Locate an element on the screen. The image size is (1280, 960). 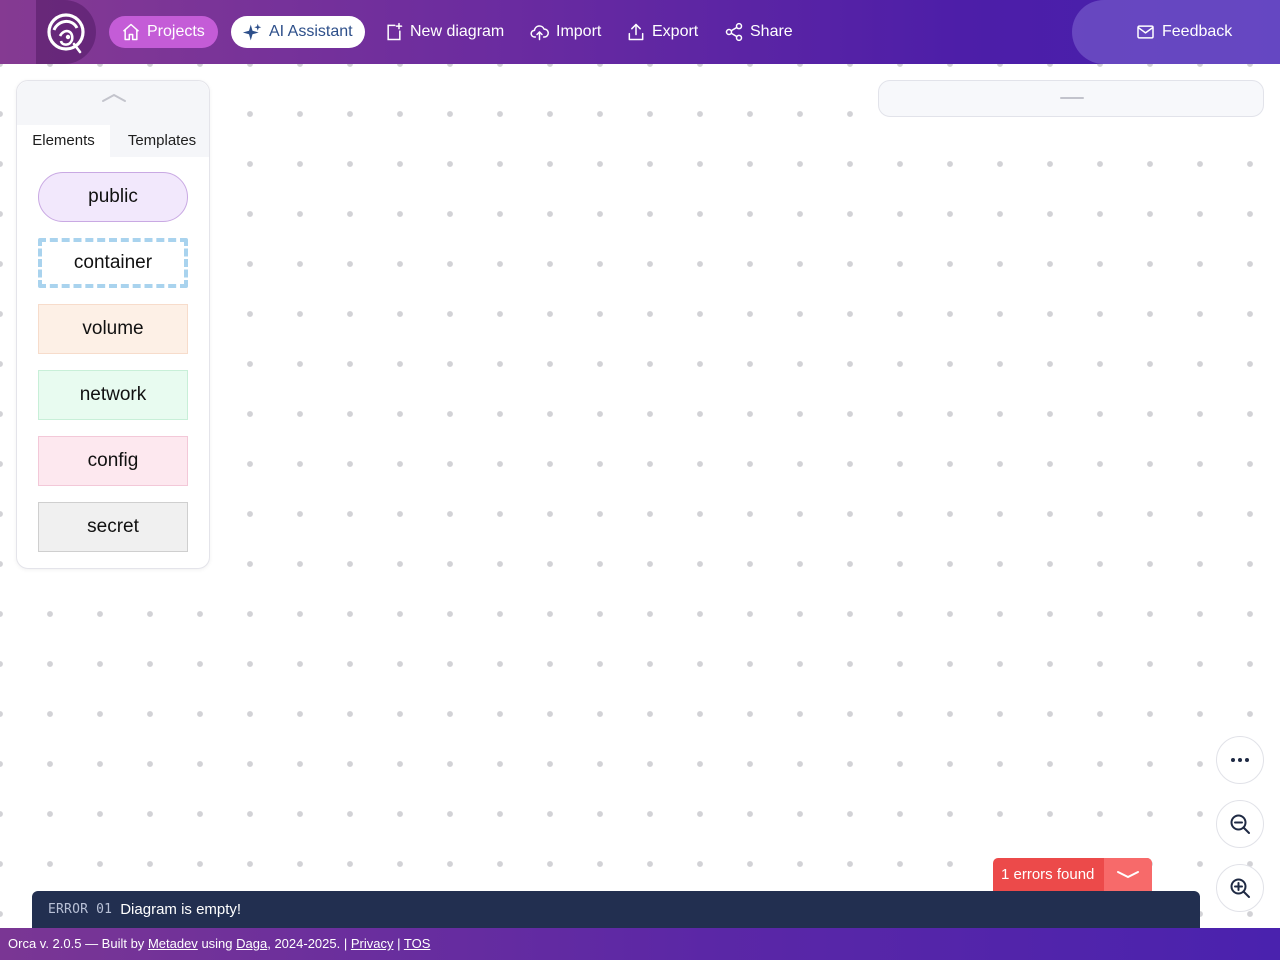
more-horizontal-icon is located at coordinates (1240, 760).